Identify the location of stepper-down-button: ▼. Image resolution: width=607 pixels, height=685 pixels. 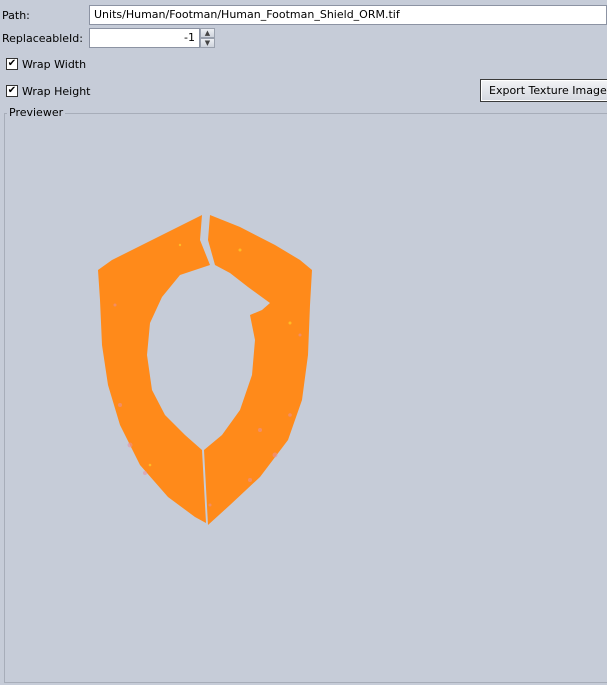
(207, 43).